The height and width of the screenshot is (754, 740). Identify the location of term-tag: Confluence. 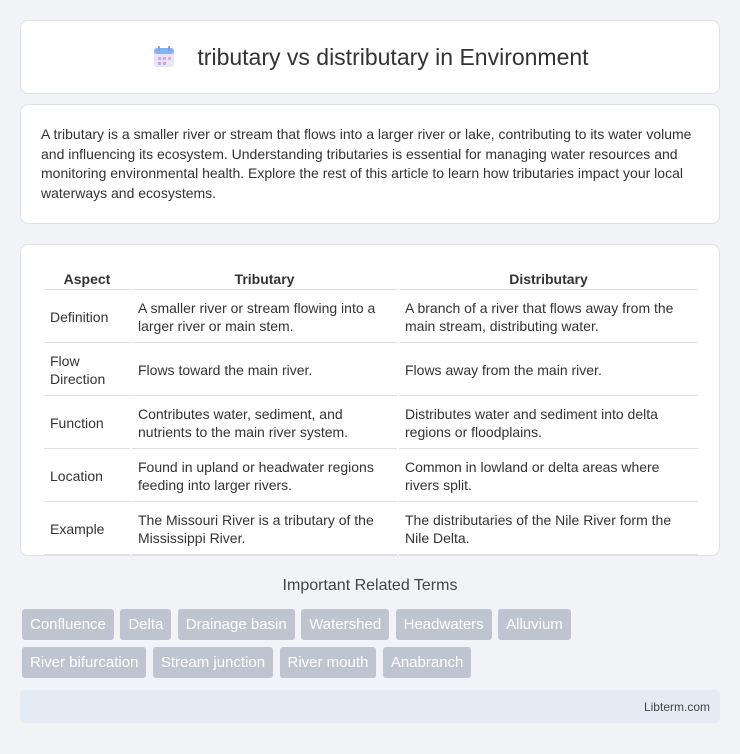
(68, 624).